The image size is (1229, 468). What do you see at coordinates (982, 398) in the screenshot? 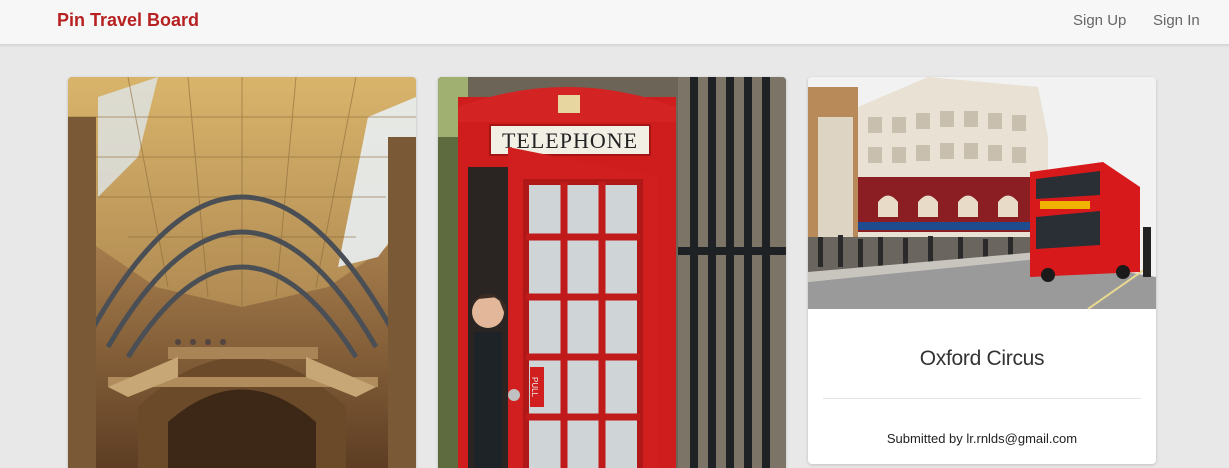
I see `divider` at bounding box center [982, 398].